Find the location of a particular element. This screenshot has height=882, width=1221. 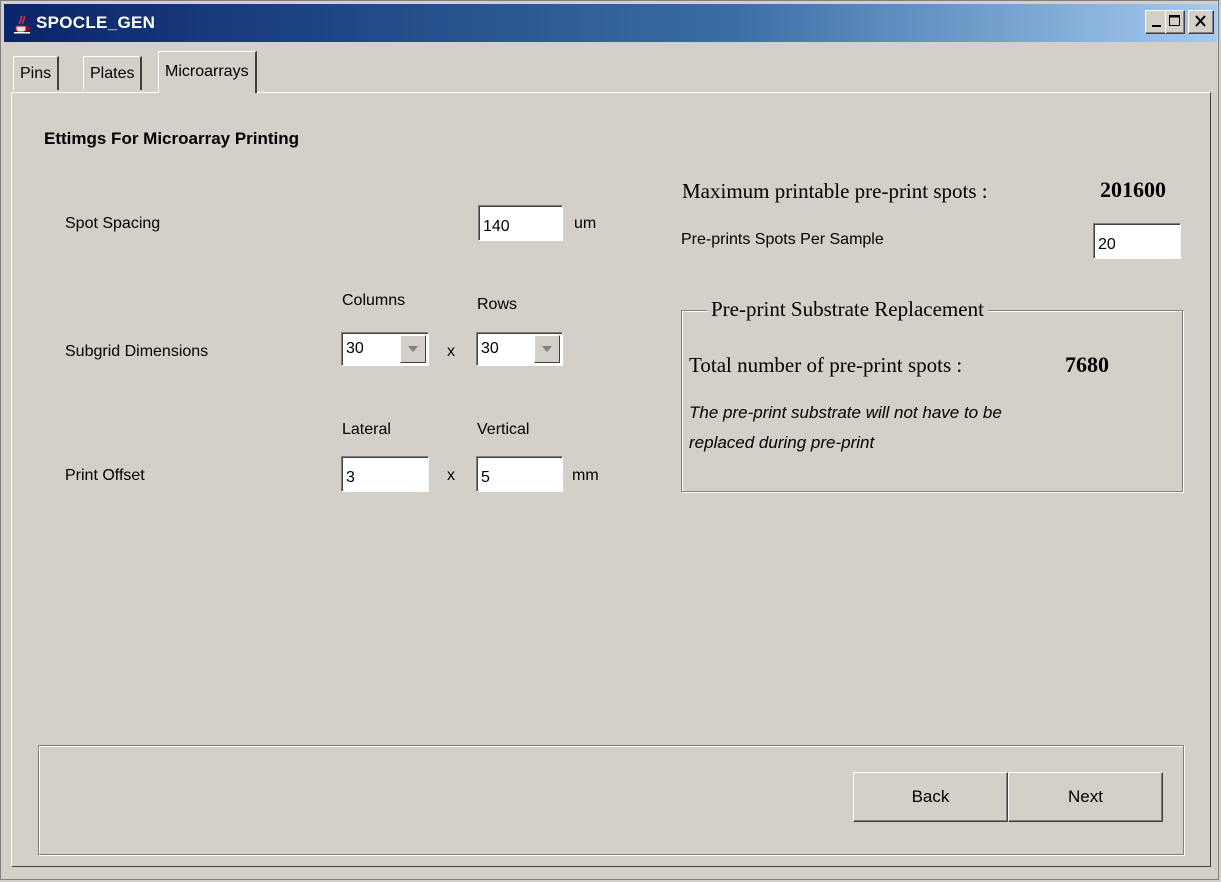

window-title: SPOCLE_GEN is located at coordinates (96, 22).